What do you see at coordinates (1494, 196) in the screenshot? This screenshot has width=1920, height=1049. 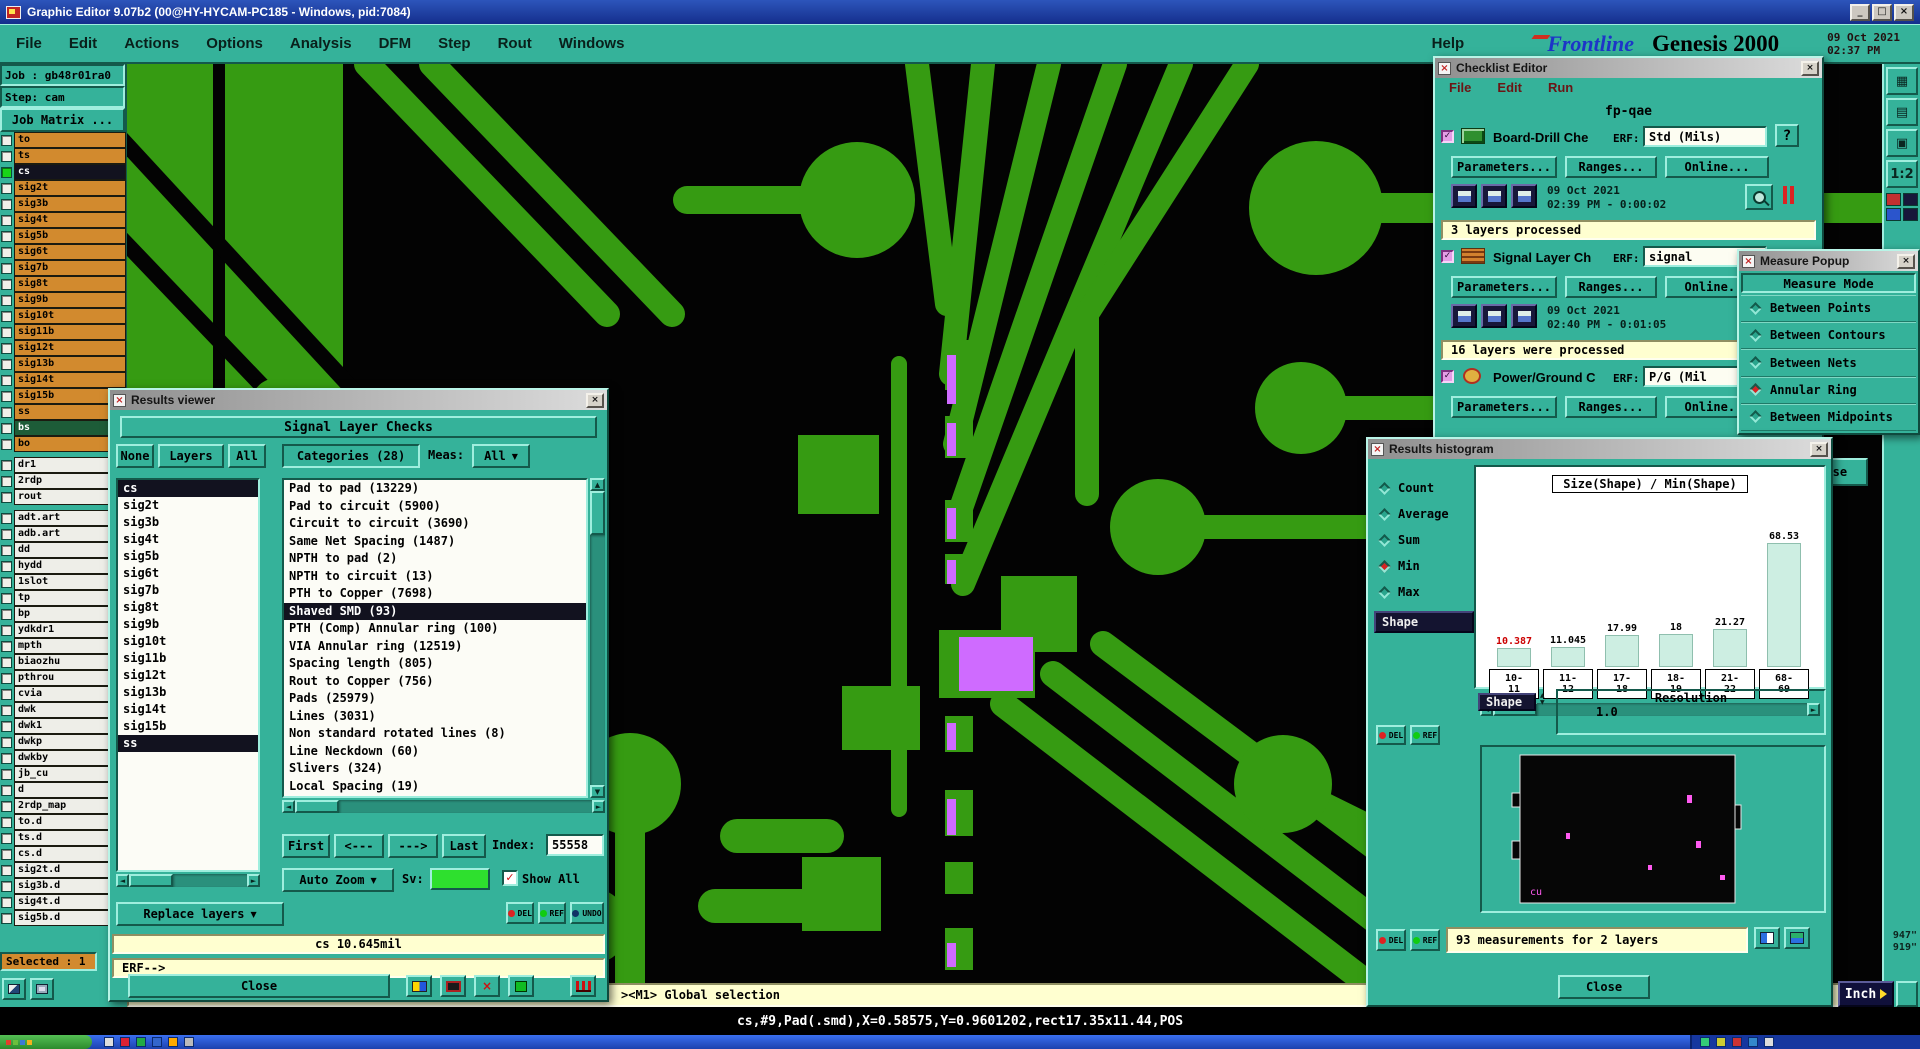 I see `review-action-icon` at bounding box center [1494, 196].